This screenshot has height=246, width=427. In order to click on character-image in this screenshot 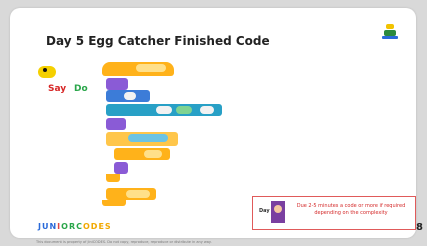, I will do `click(278, 212)`.